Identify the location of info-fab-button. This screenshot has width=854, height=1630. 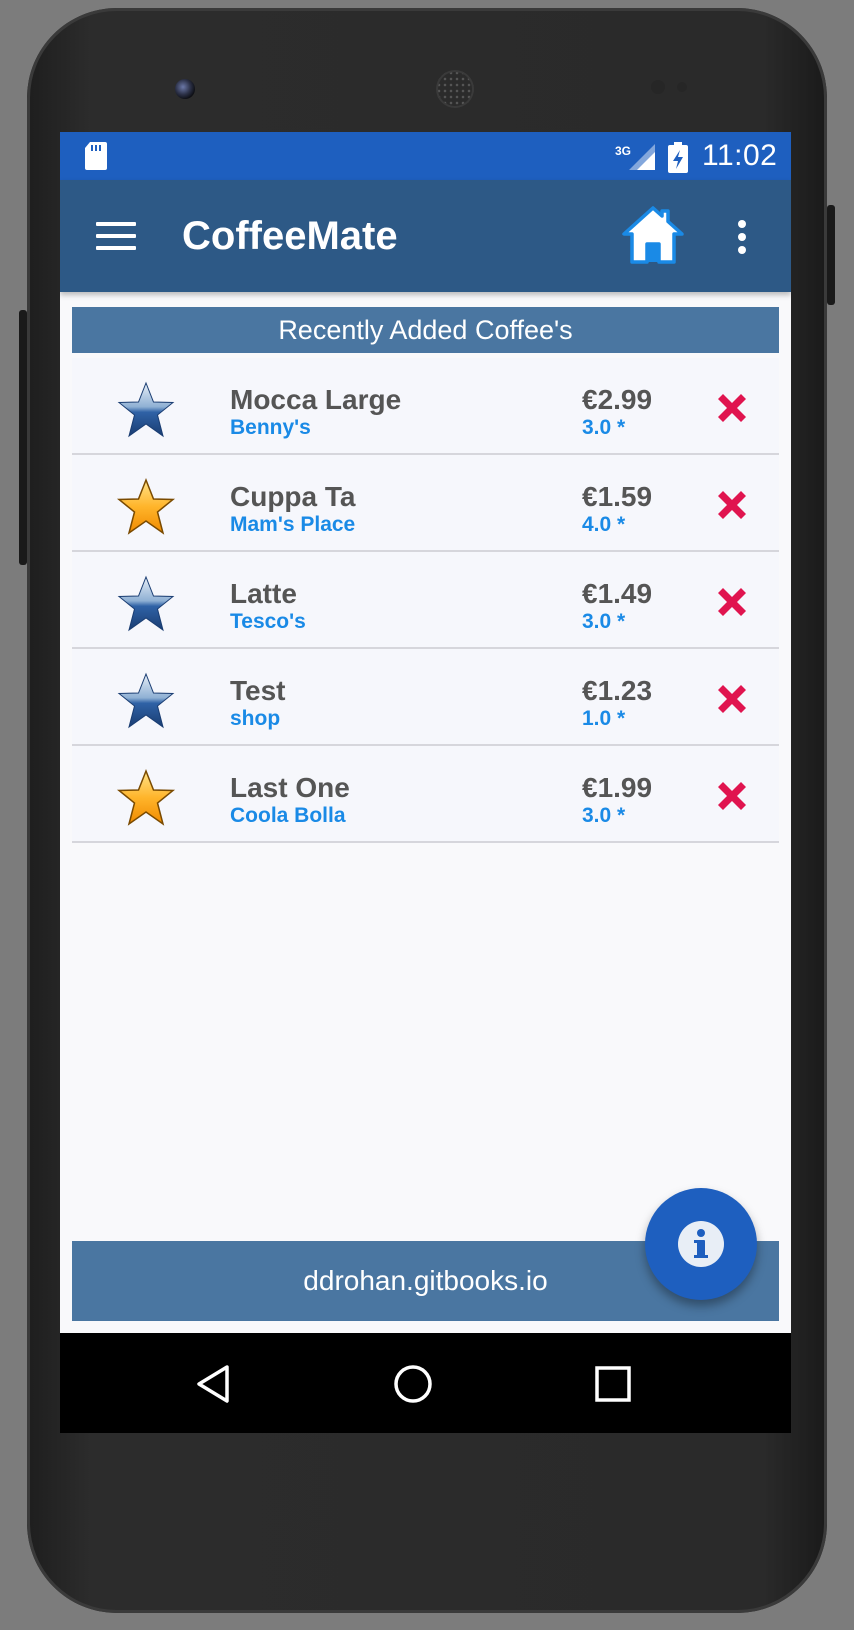
(701, 1244).